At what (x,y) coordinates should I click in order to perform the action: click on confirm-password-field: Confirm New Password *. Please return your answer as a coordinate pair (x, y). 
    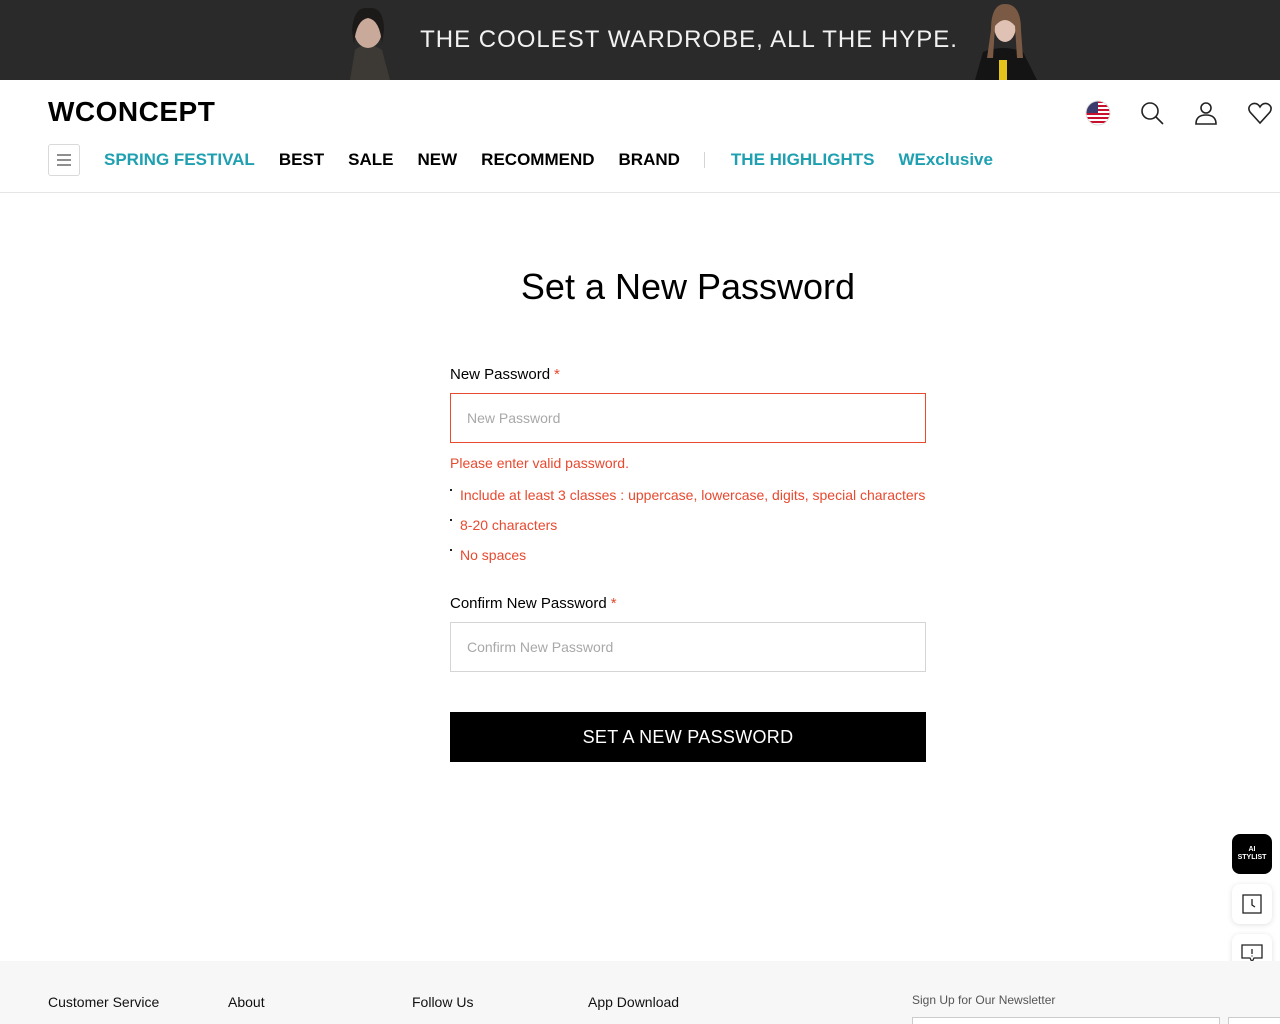
    Looking at the image, I should click on (688, 633).